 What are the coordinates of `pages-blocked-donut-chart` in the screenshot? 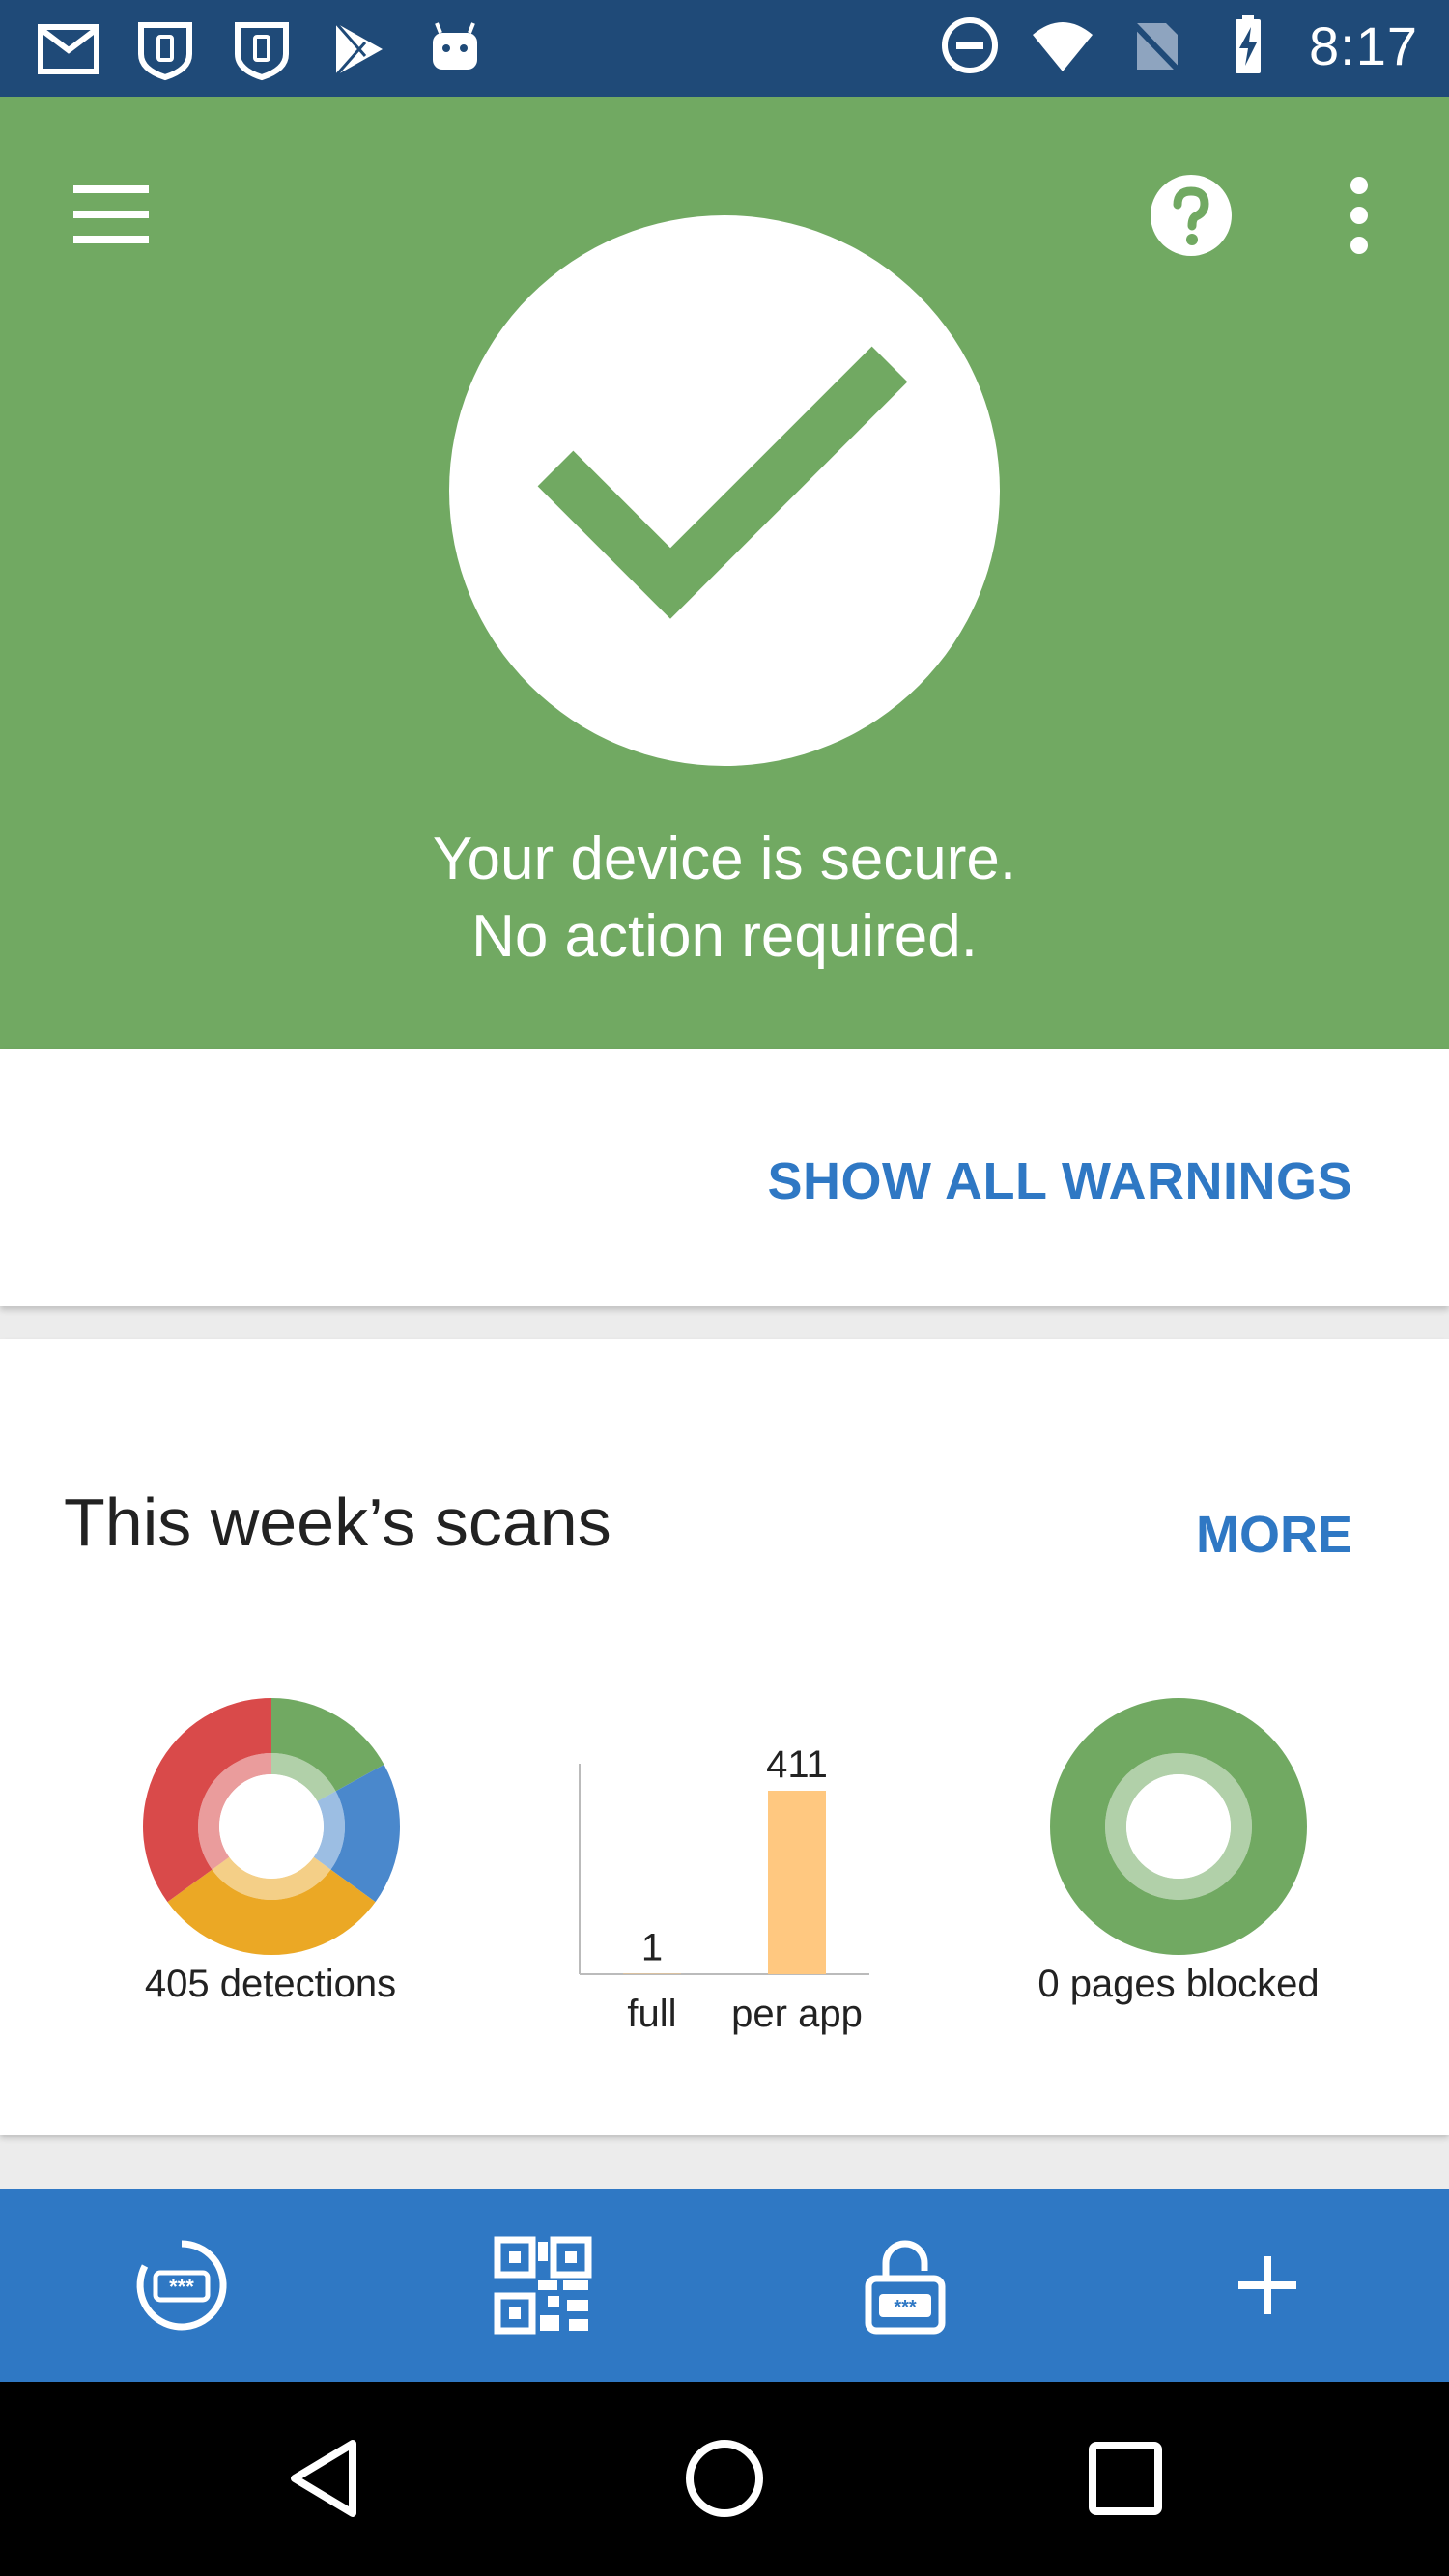 It's located at (1178, 1826).